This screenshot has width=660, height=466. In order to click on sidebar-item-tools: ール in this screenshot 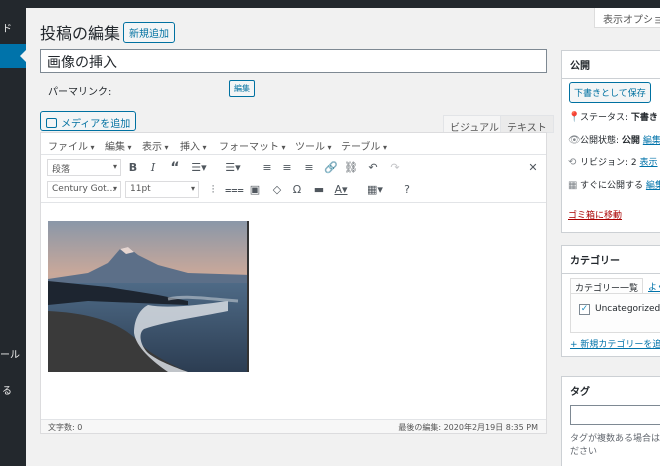, I will do `click(10, 353)`.